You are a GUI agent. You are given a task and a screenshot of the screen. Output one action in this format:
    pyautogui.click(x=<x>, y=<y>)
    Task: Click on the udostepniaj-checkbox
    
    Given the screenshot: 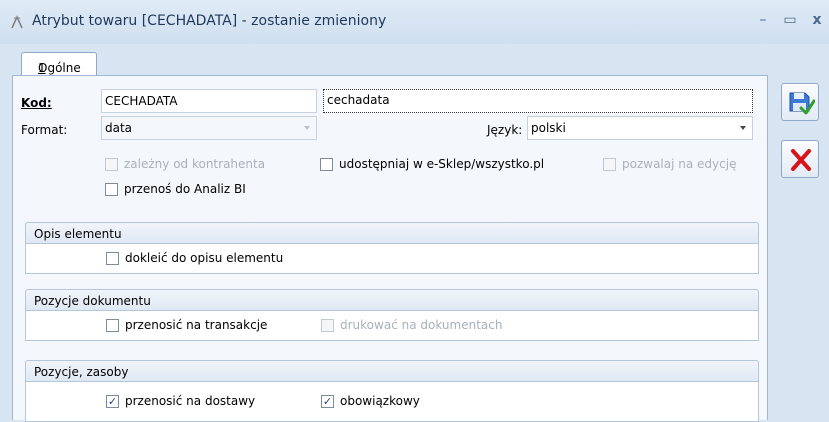 What is the action you would take?
    pyautogui.click(x=326, y=164)
    